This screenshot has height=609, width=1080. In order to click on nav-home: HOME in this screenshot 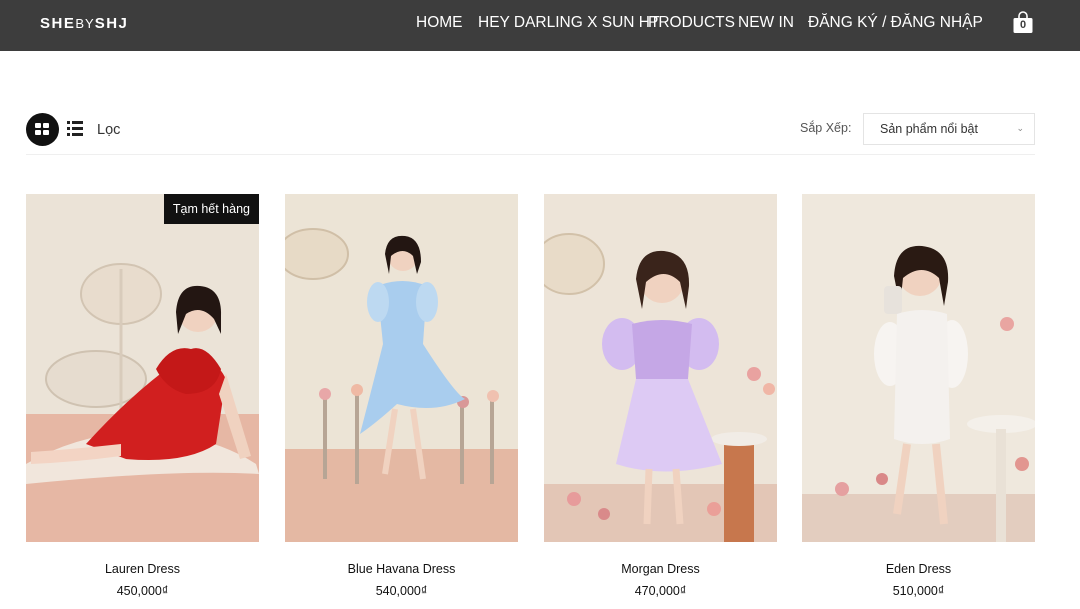, I will do `click(439, 23)`.